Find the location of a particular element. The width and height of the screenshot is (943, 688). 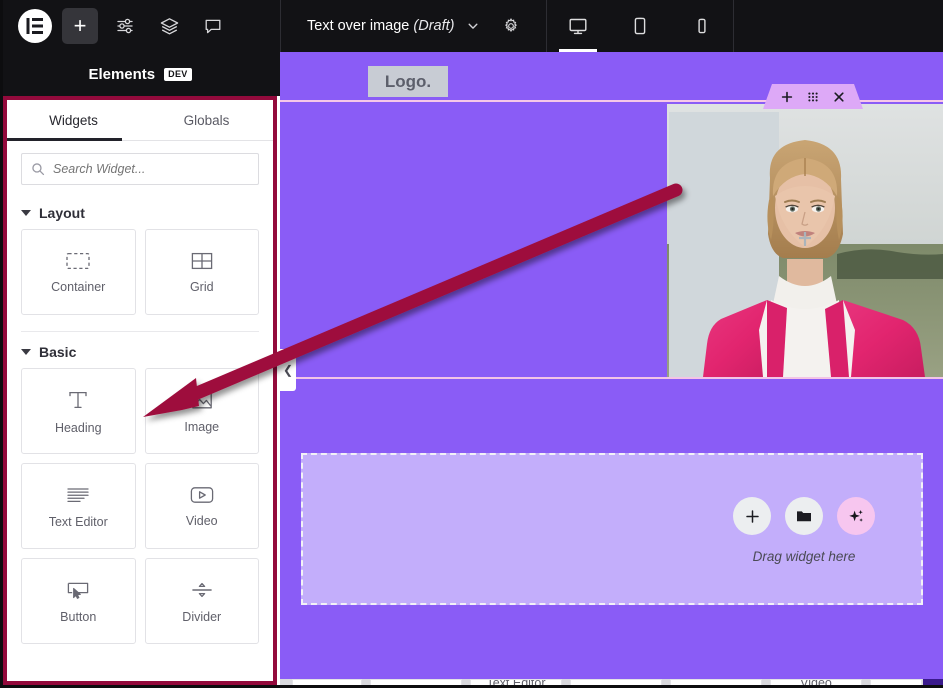

mobile-icon is located at coordinates (702, 26).